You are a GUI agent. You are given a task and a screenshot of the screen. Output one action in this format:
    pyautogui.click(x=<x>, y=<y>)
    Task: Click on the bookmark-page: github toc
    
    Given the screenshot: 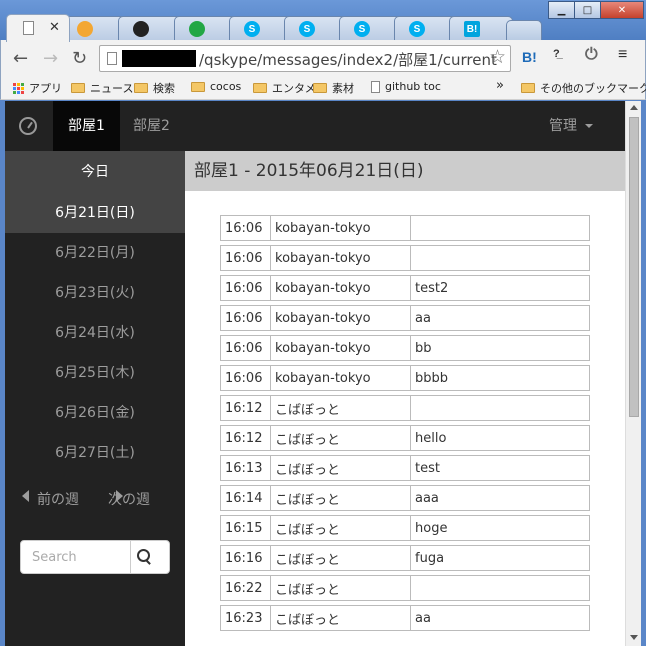 What is the action you would take?
    pyautogui.click(x=406, y=86)
    